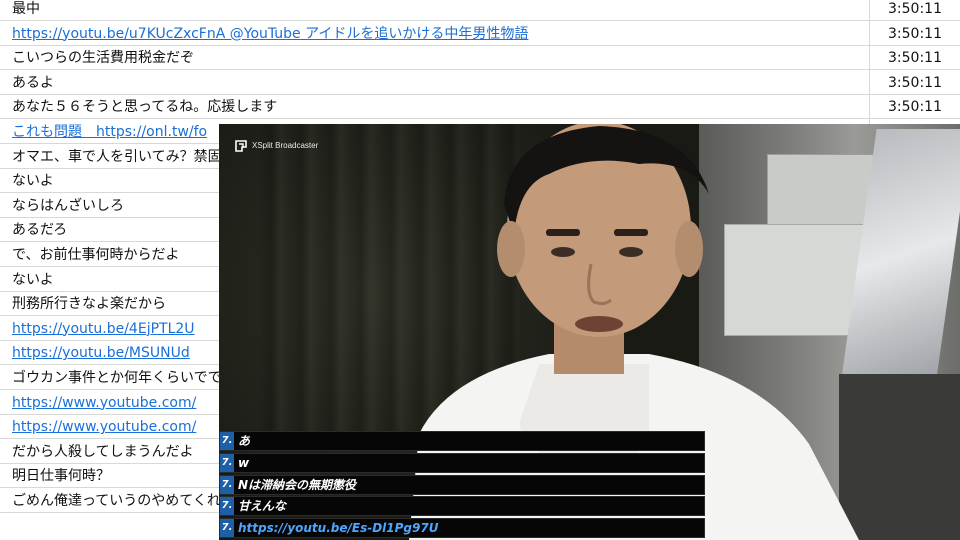  What do you see at coordinates (285, 145) in the screenshot?
I see `xsplit-label: XSplit Broadcaster` at bounding box center [285, 145].